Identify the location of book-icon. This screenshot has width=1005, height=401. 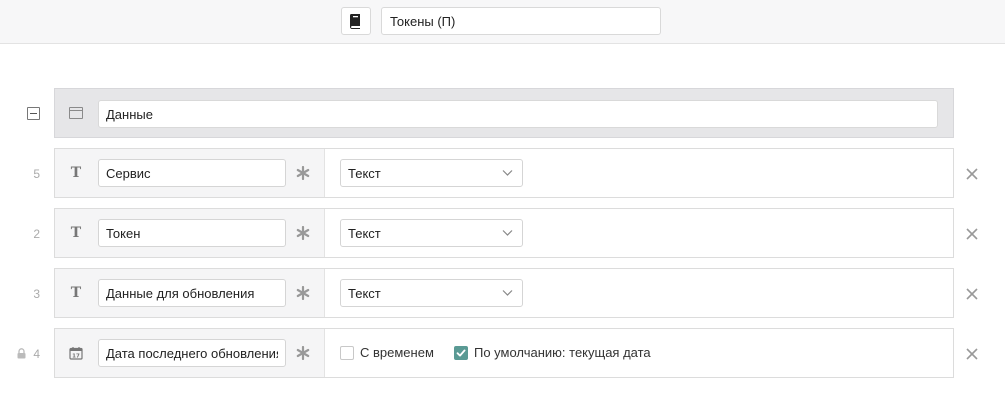
(355, 21).